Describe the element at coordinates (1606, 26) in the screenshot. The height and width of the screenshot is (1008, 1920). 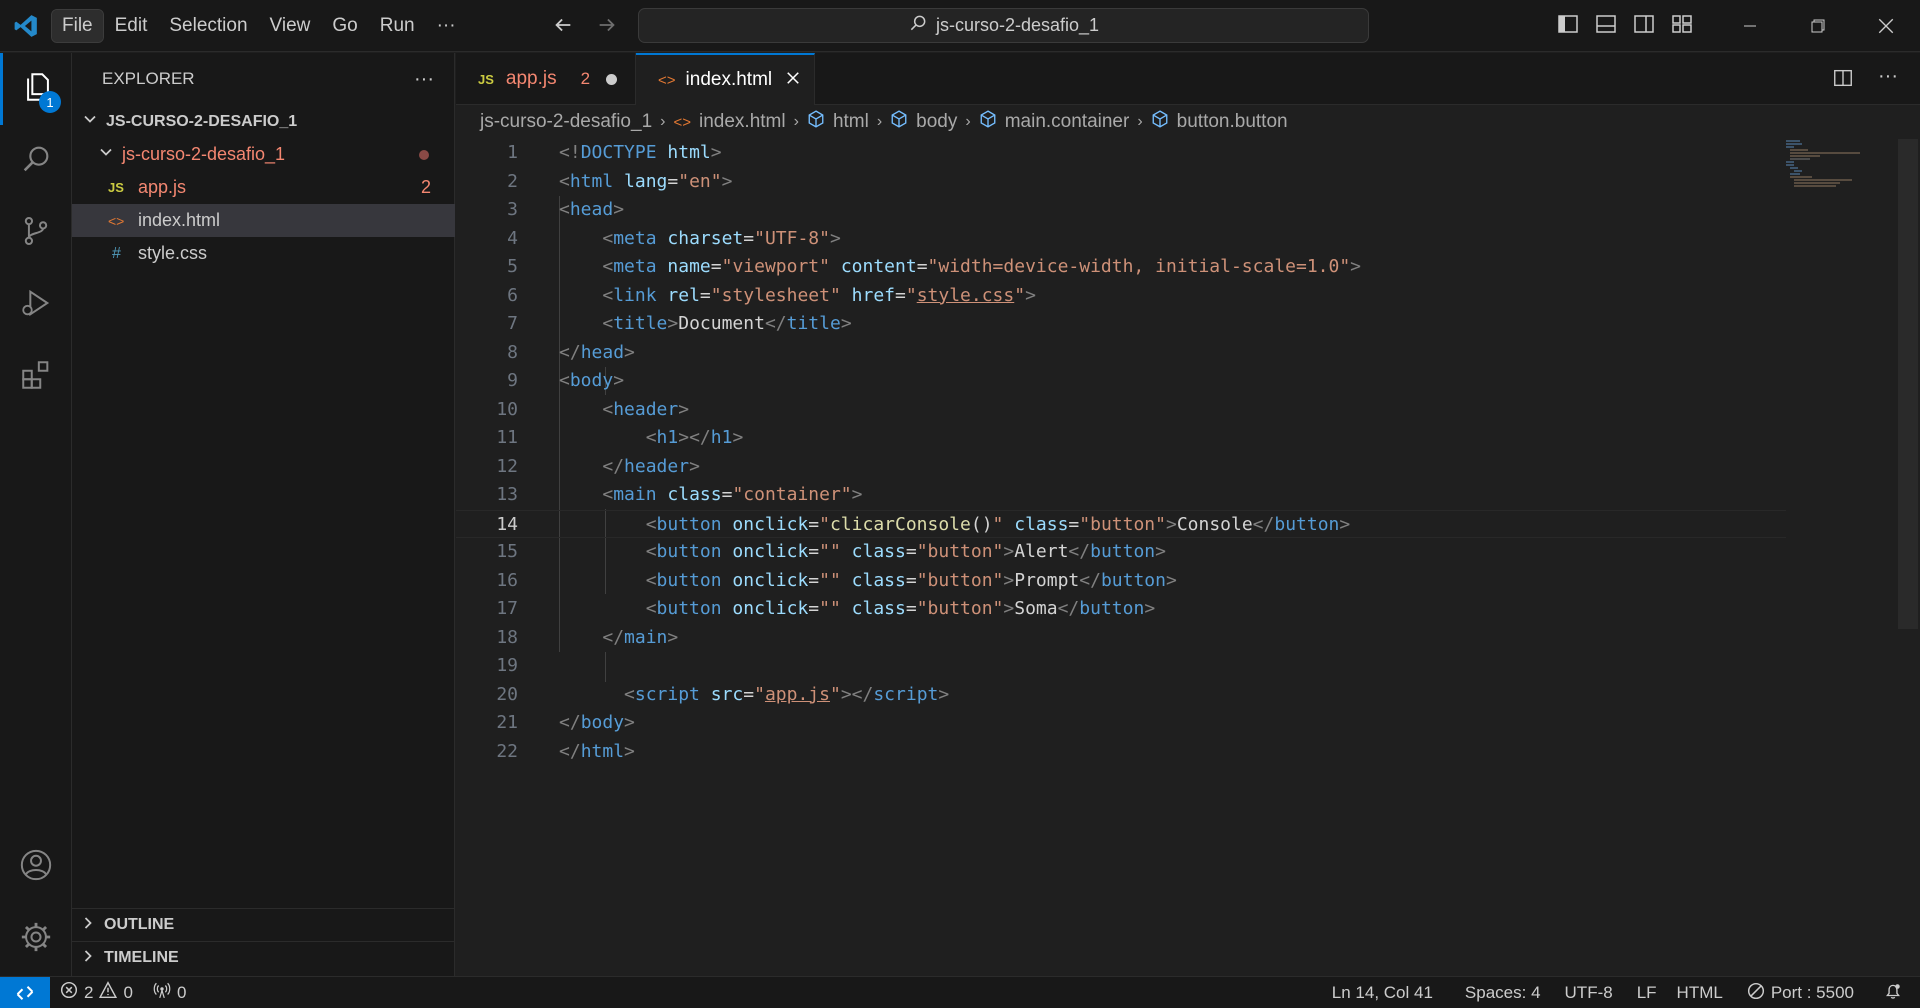
I see `toggle-panel-icon` at that location.